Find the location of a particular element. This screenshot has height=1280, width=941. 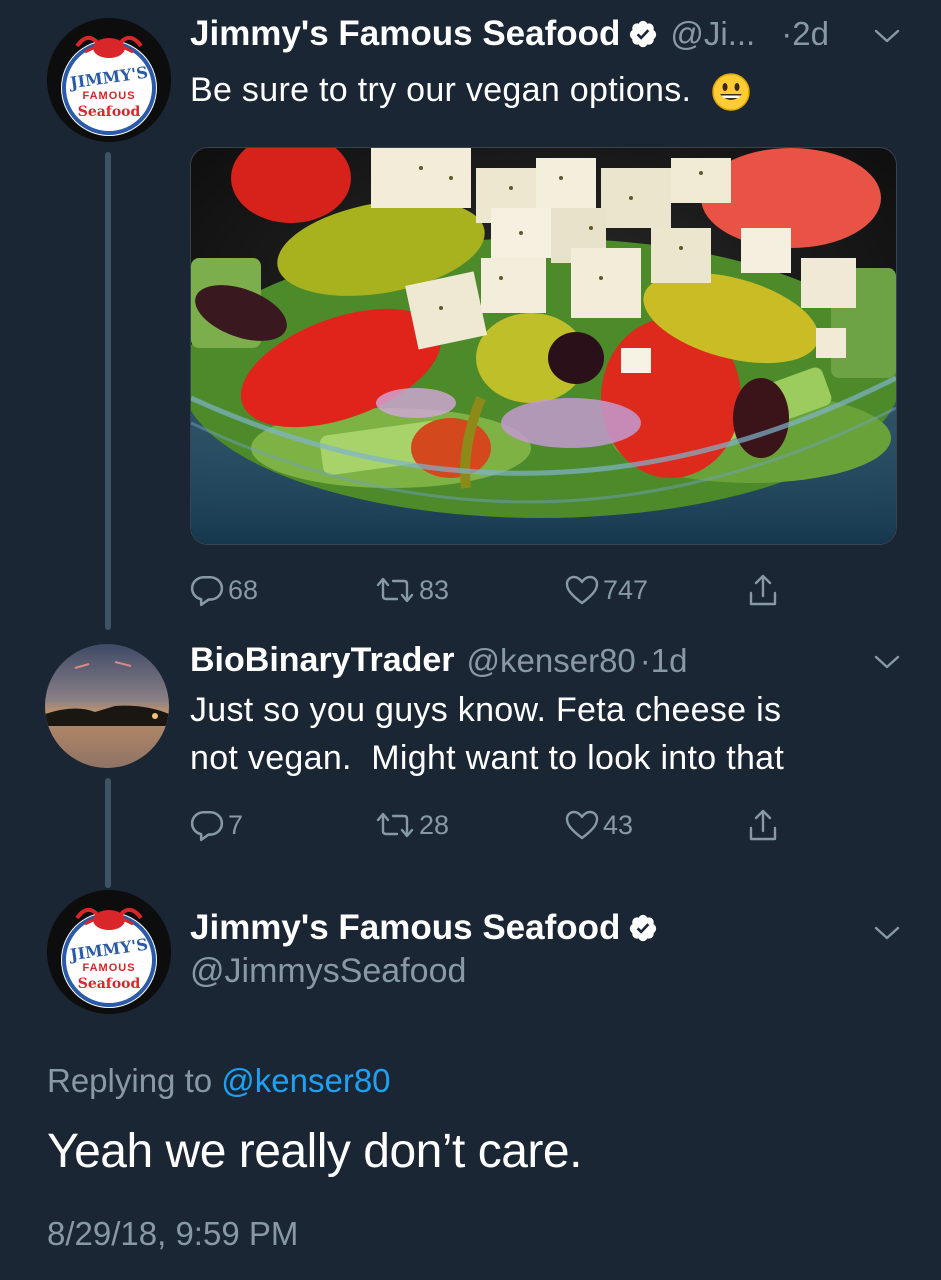

tweet-time: ·2d is located at coordinates (805, 34).